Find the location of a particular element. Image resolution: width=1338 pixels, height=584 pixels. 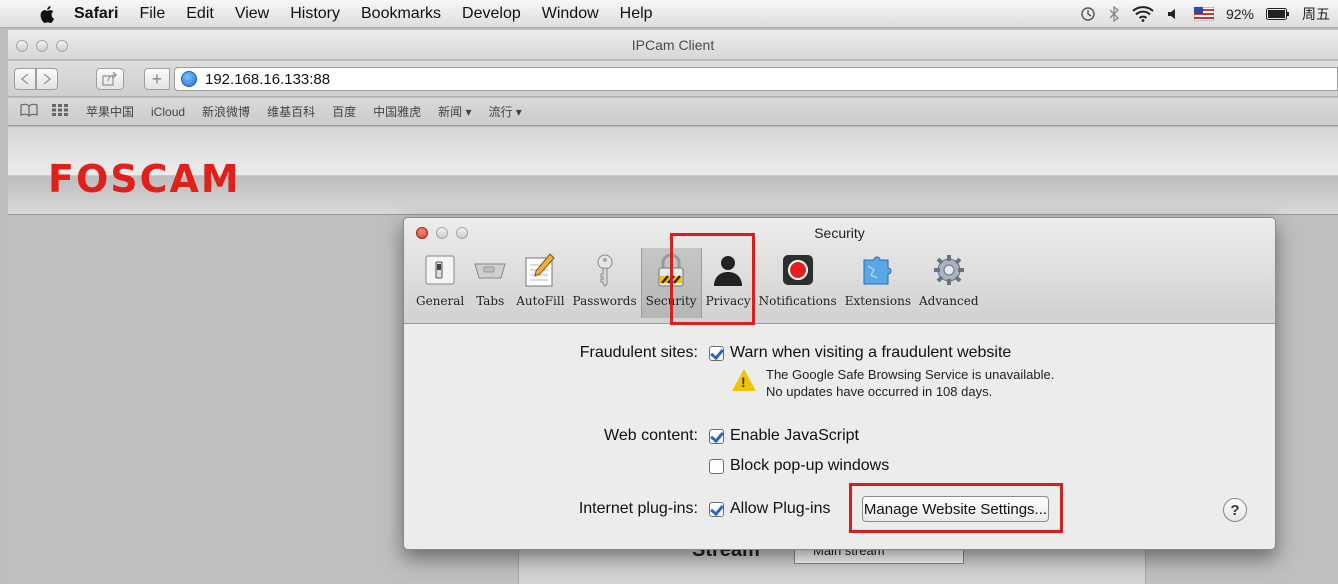

tab-passwords: Passwords is located at coordinates (605, 283).